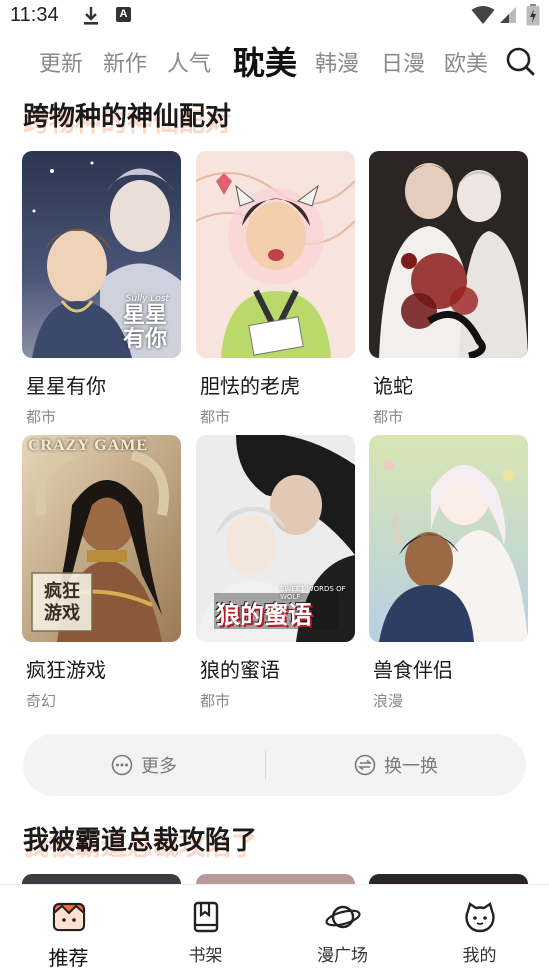 The width and height of the screenshot is (549, 976). Describe the element at coordinates (342, 917) in the screenshot. I see `planet-icon` at that location.